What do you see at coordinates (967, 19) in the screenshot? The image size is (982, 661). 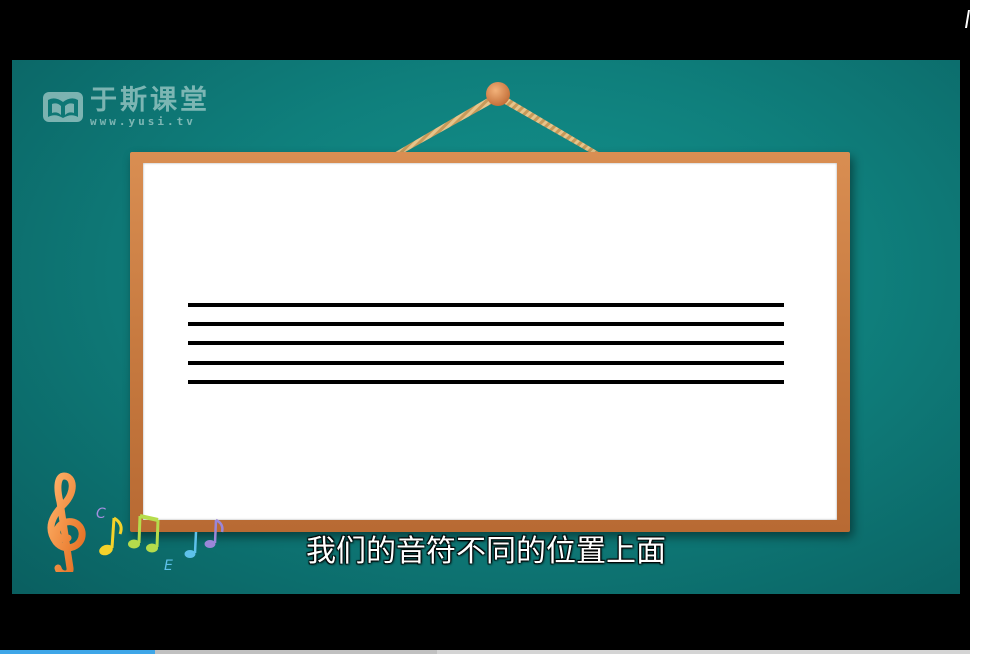 I see `corner-mark-icon` at bounding box center [967, 19].